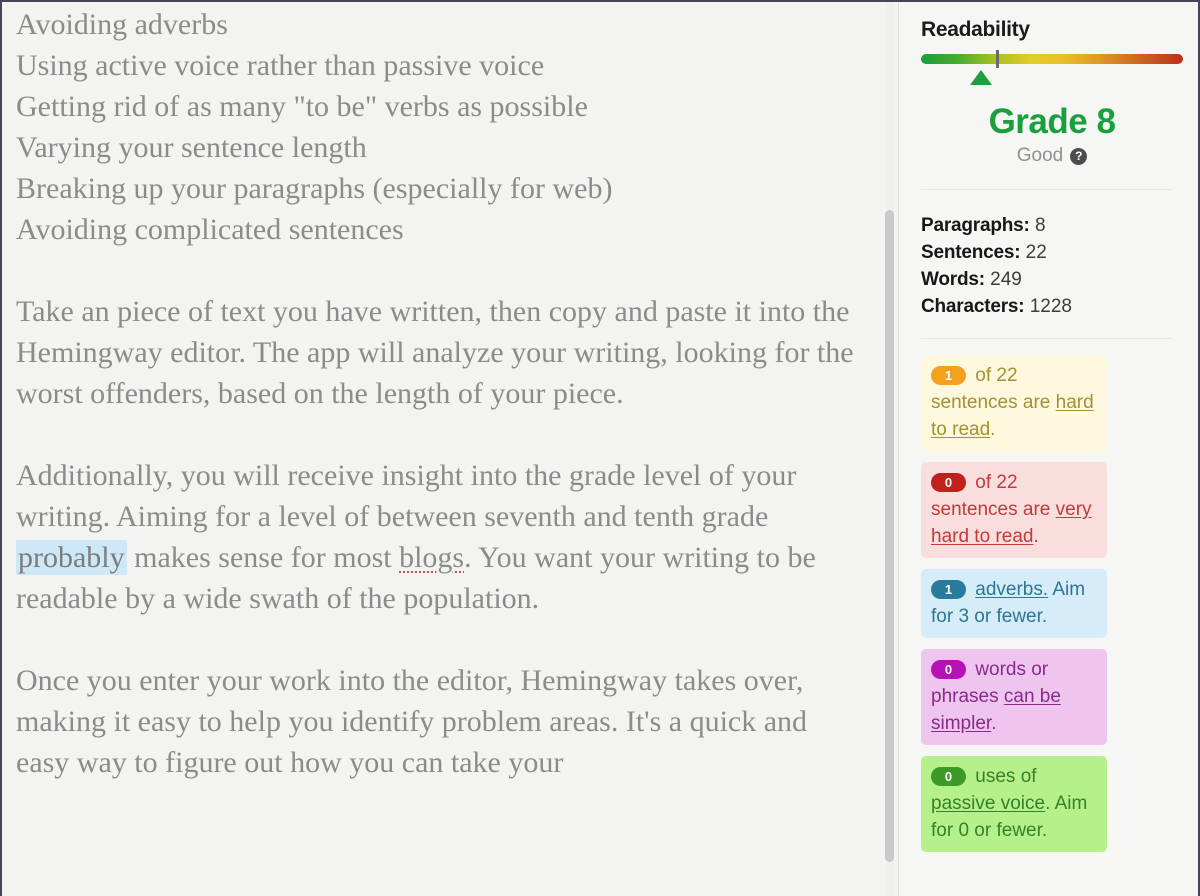 Image resolution: width=1200 pixels, height=896 pixels. Describe the element at coordinates (971, 252) in the screenshot. I see `stat-sentences-label: Sentences:` at that location.